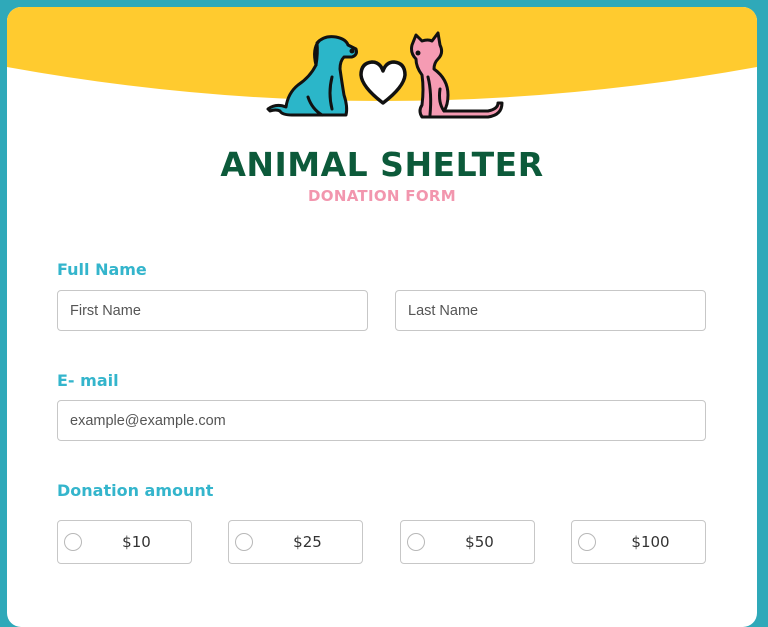 The width and height of the screenshot is (768, 627). I want to click on dog-heart-cat-icon, so click(385, 75).